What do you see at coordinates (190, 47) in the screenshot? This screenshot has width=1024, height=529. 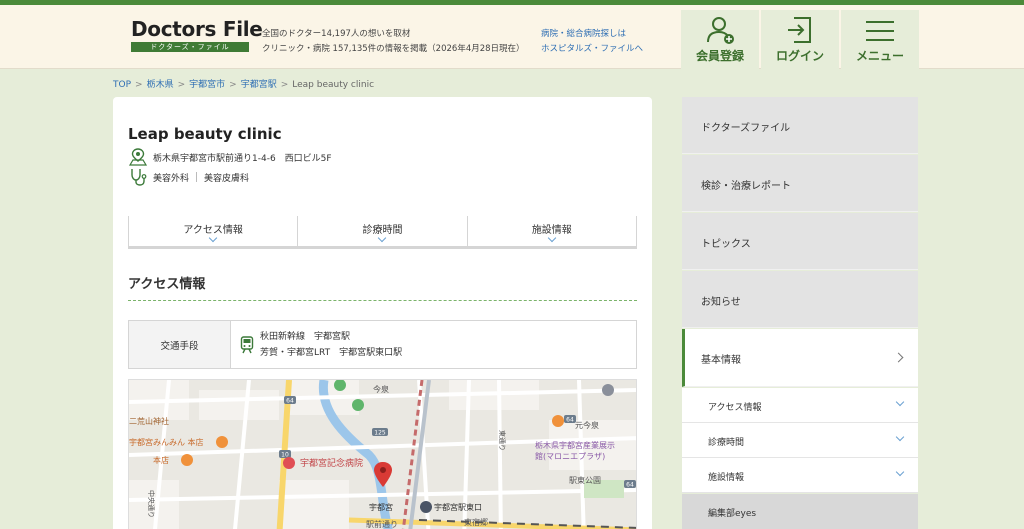 I see `logo-sub-text: ドクターズ・ファイル` at bounding box center [190, 47].